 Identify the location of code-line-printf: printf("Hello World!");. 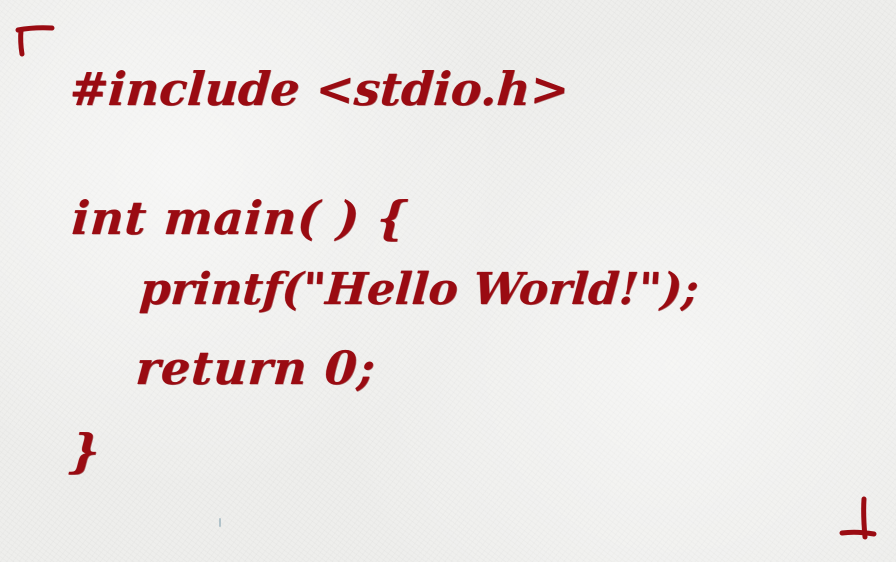
(419, 289).